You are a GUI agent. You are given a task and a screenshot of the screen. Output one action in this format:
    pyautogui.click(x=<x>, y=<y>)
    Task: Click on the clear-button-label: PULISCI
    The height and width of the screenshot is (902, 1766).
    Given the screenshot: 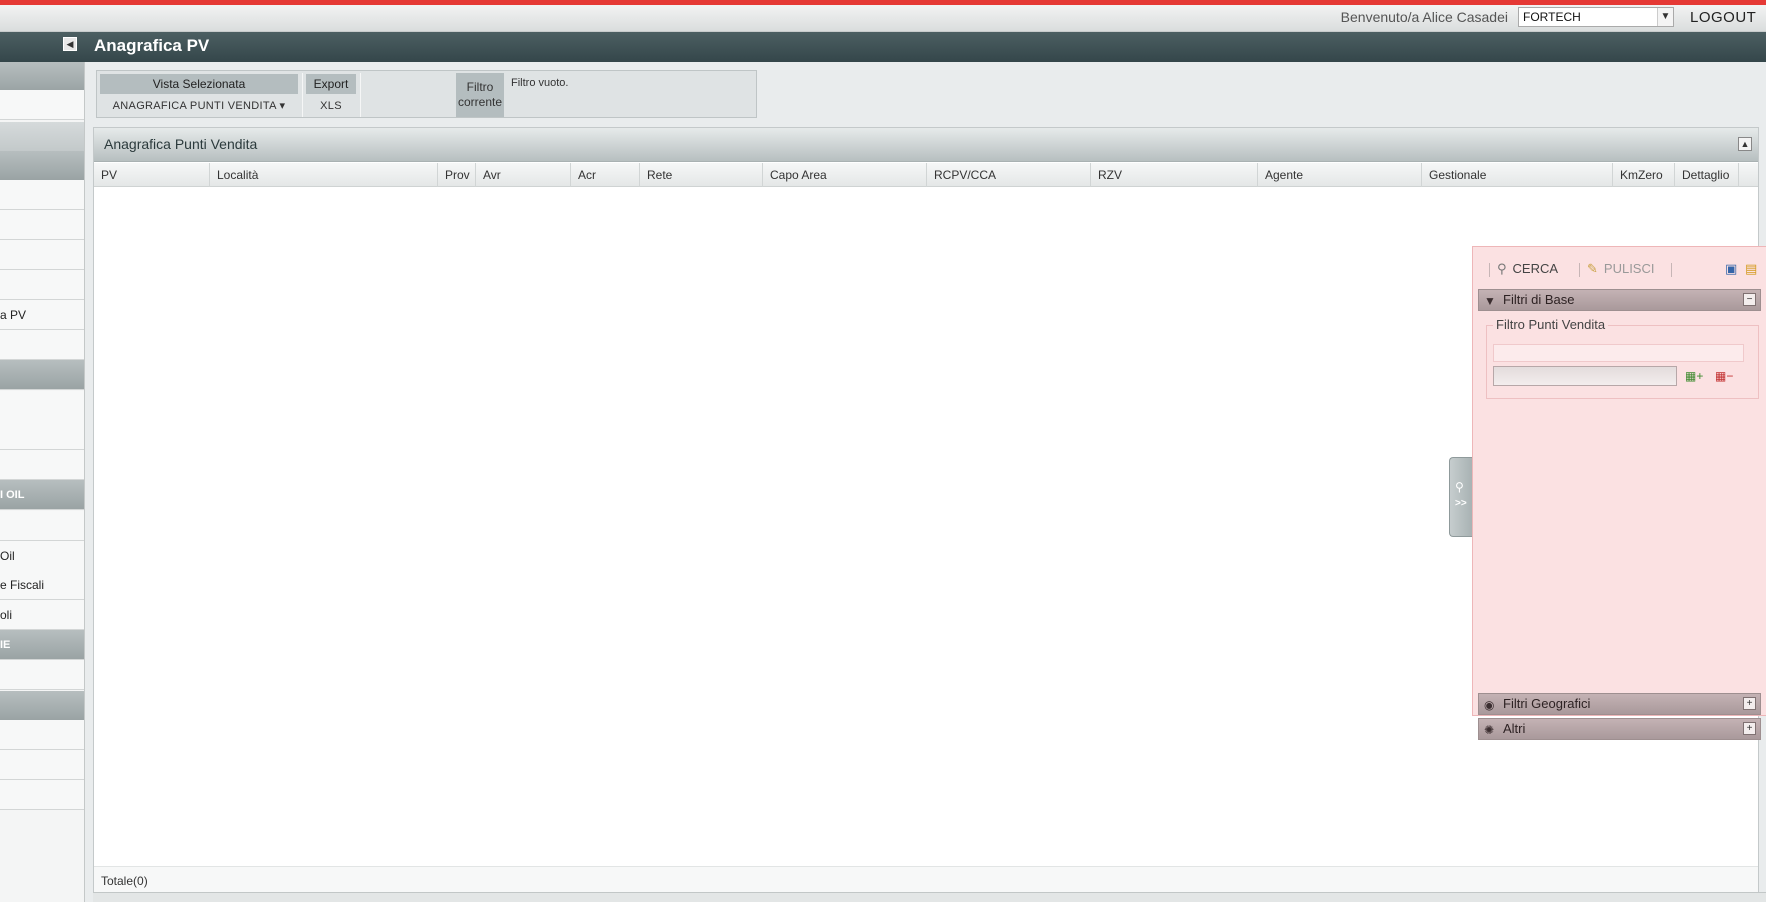 What is the action you would take?
    pyautogui.click(x=1629, y=268)
    